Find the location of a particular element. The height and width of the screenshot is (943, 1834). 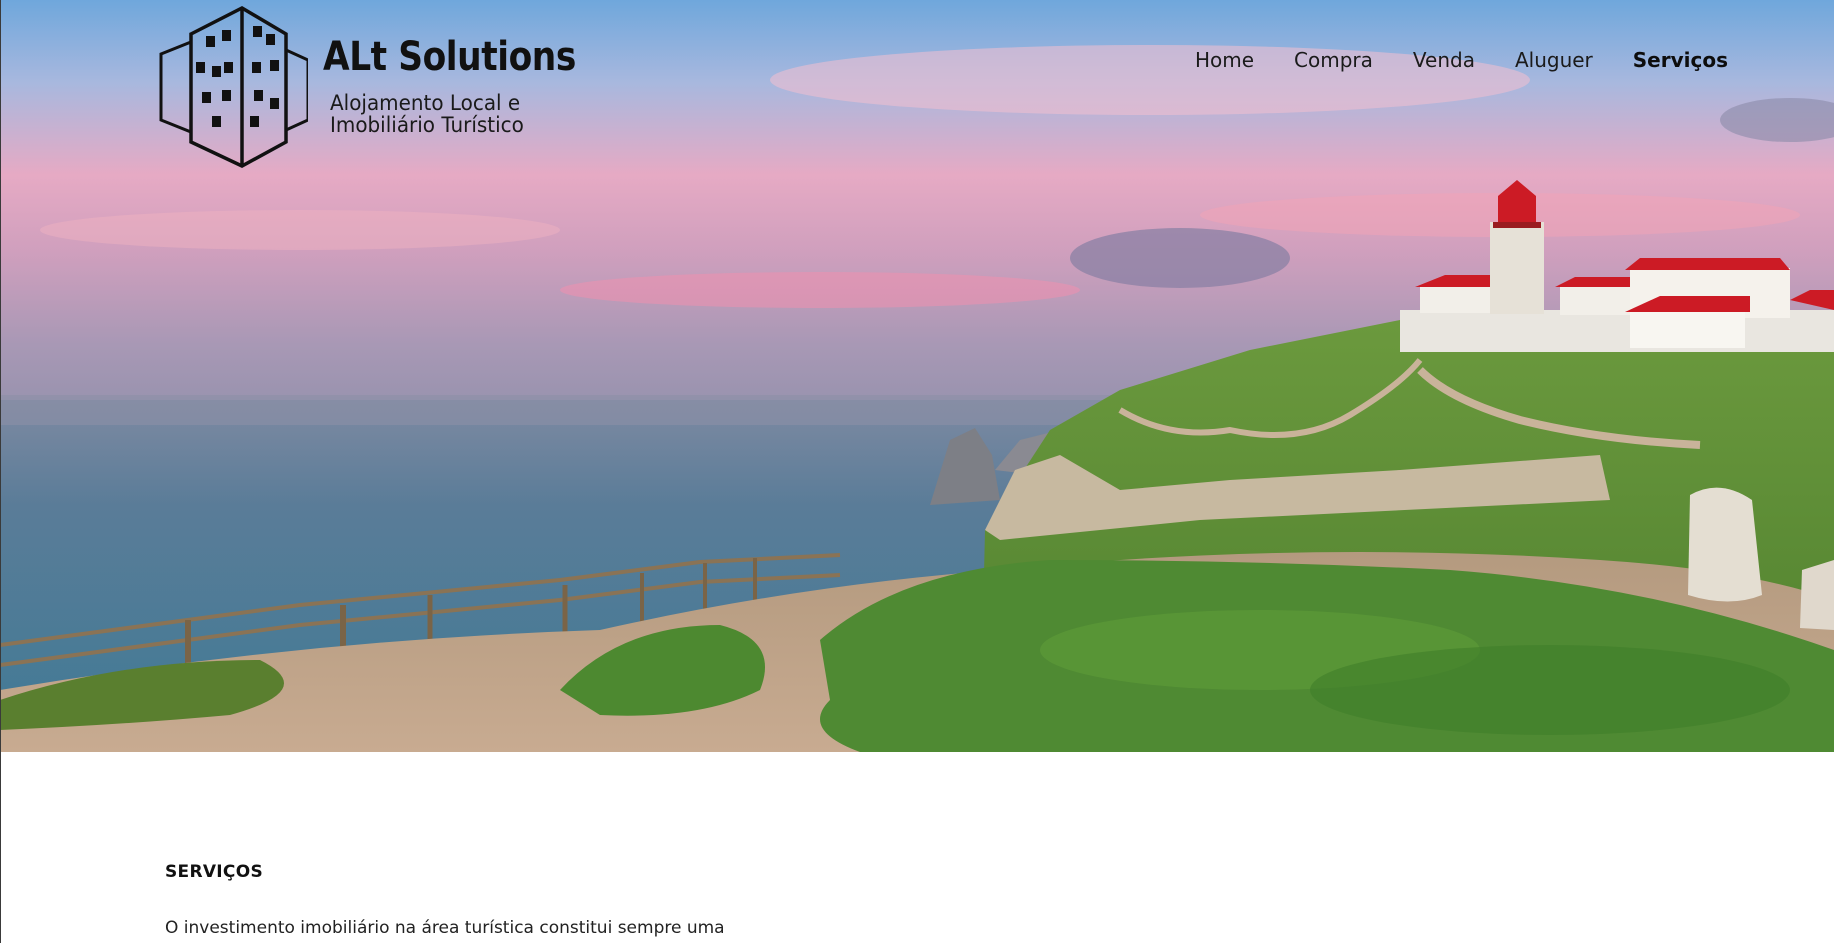

brand-title: ALt Solutions is located at coordinates (449, 57).